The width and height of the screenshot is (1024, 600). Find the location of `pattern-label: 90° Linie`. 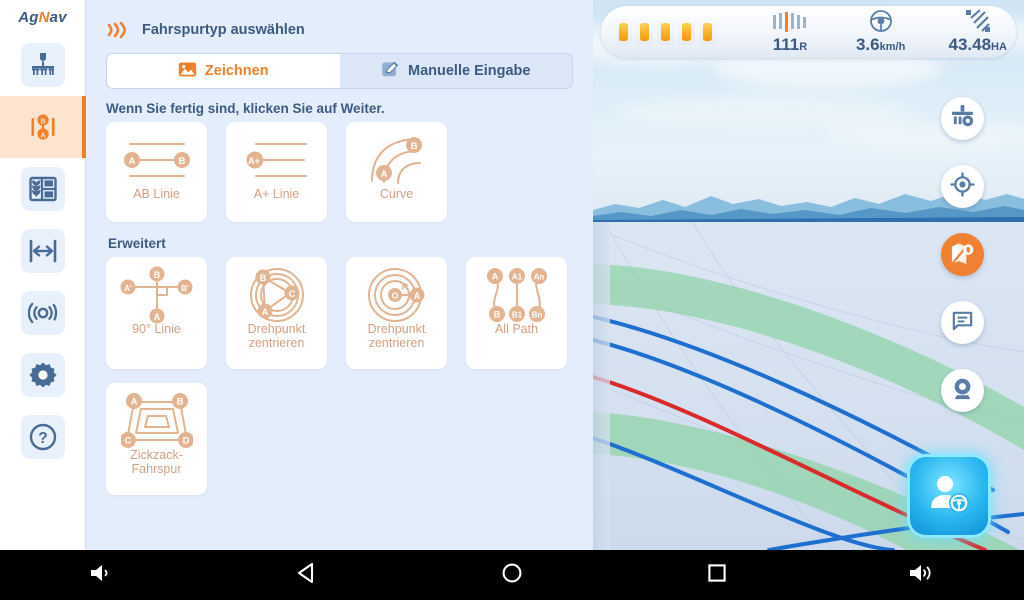

pattern-label: 90° Linie is located at coordinates (156, 329).